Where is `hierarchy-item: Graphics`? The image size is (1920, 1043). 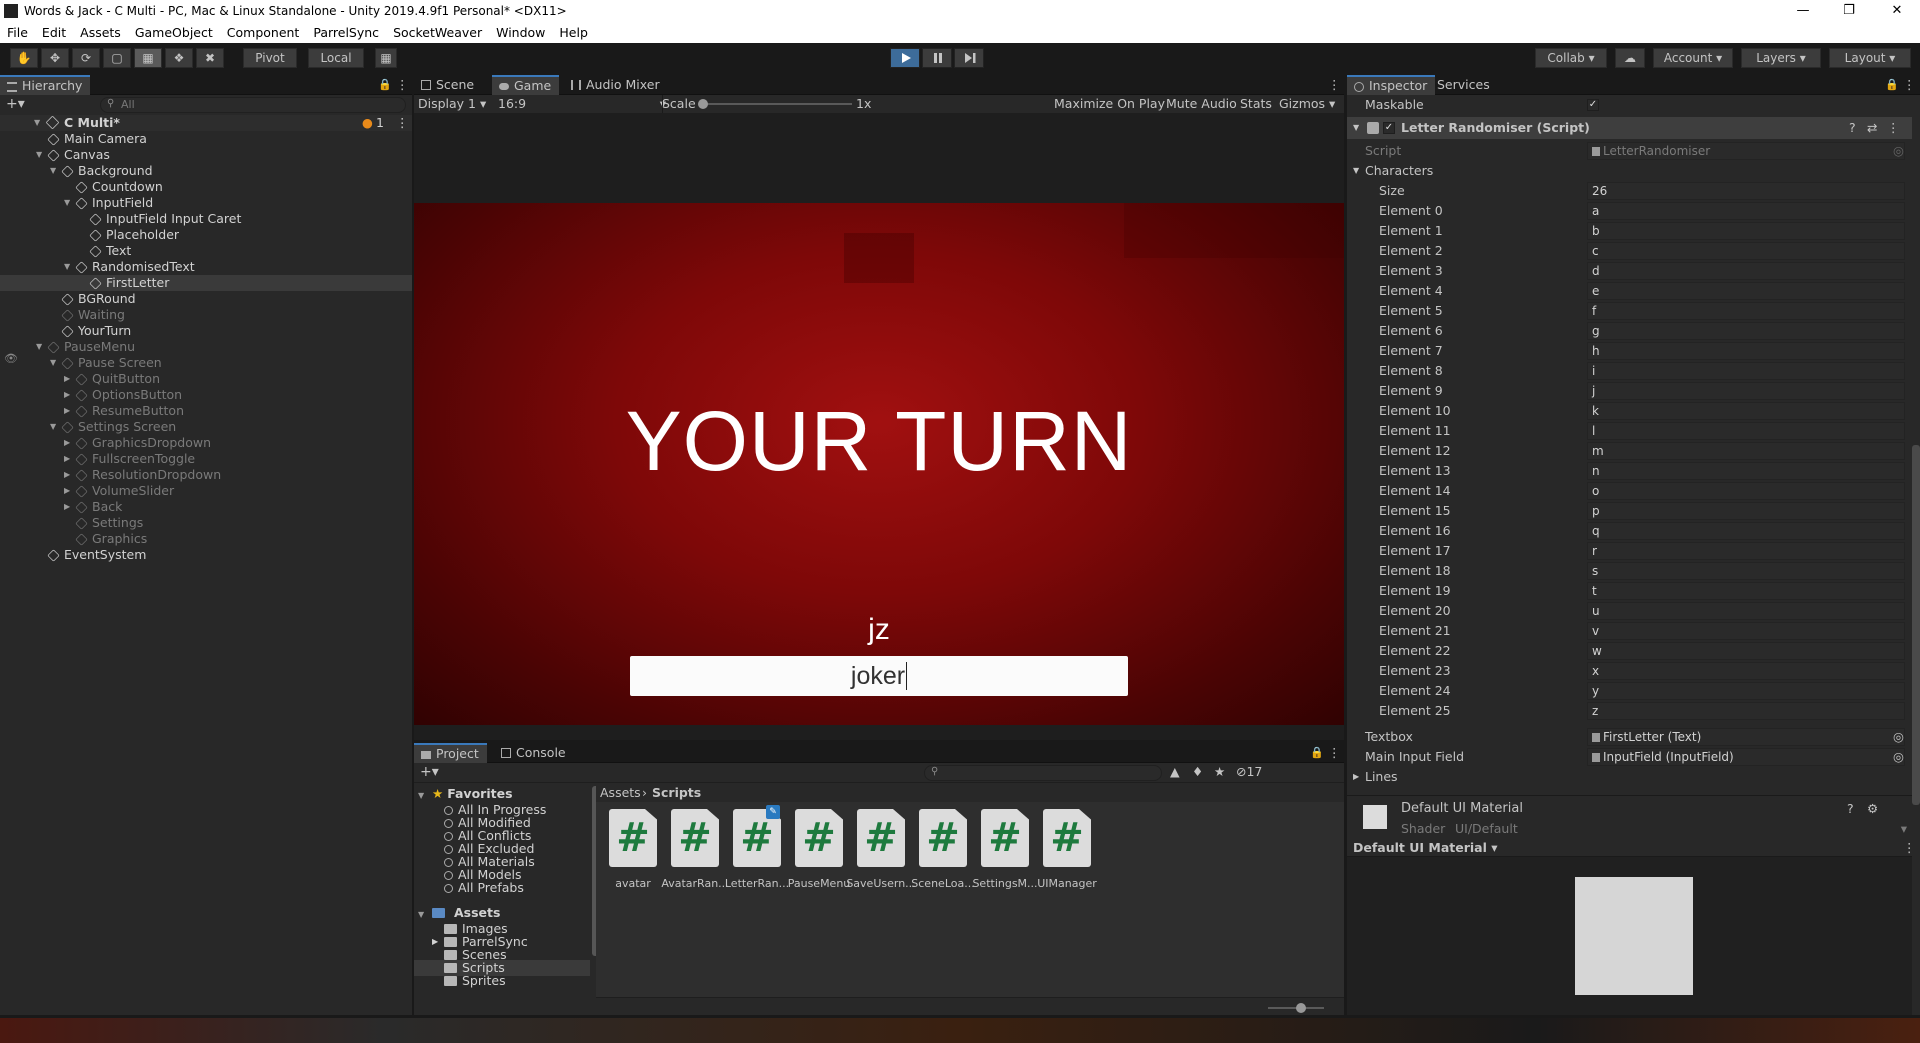 hierarchy-item: Graphics is located at coordinates (206, 539).